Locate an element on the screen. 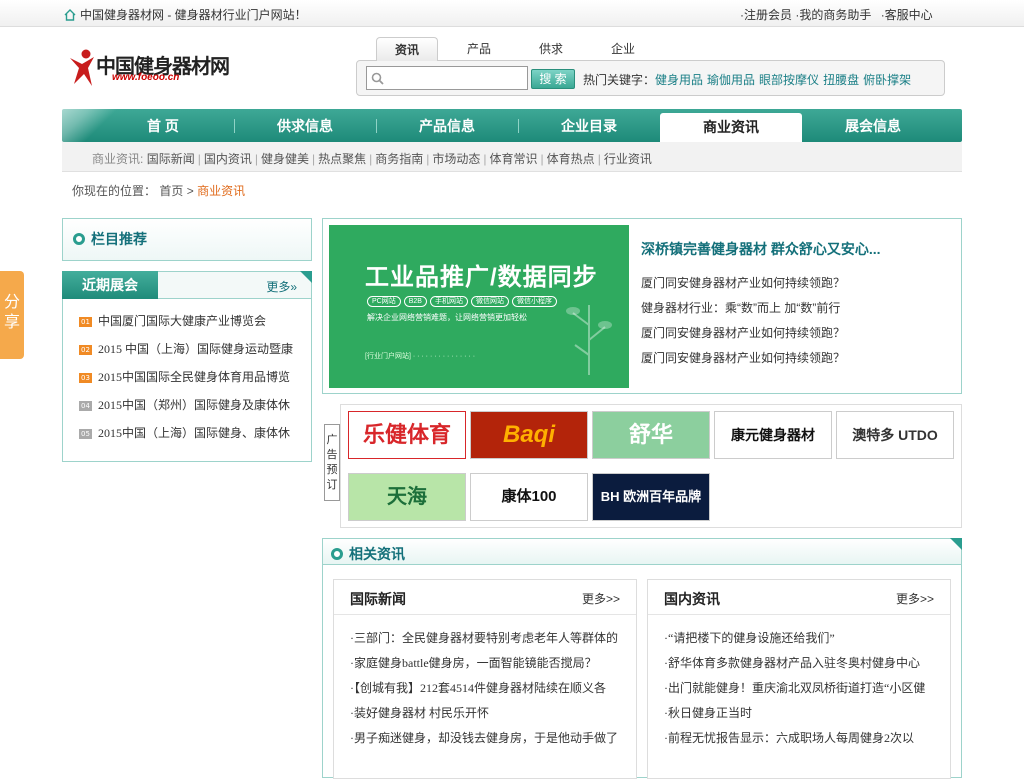  brand-ad-baqi: Baqi is located at coordinates (529, 435).